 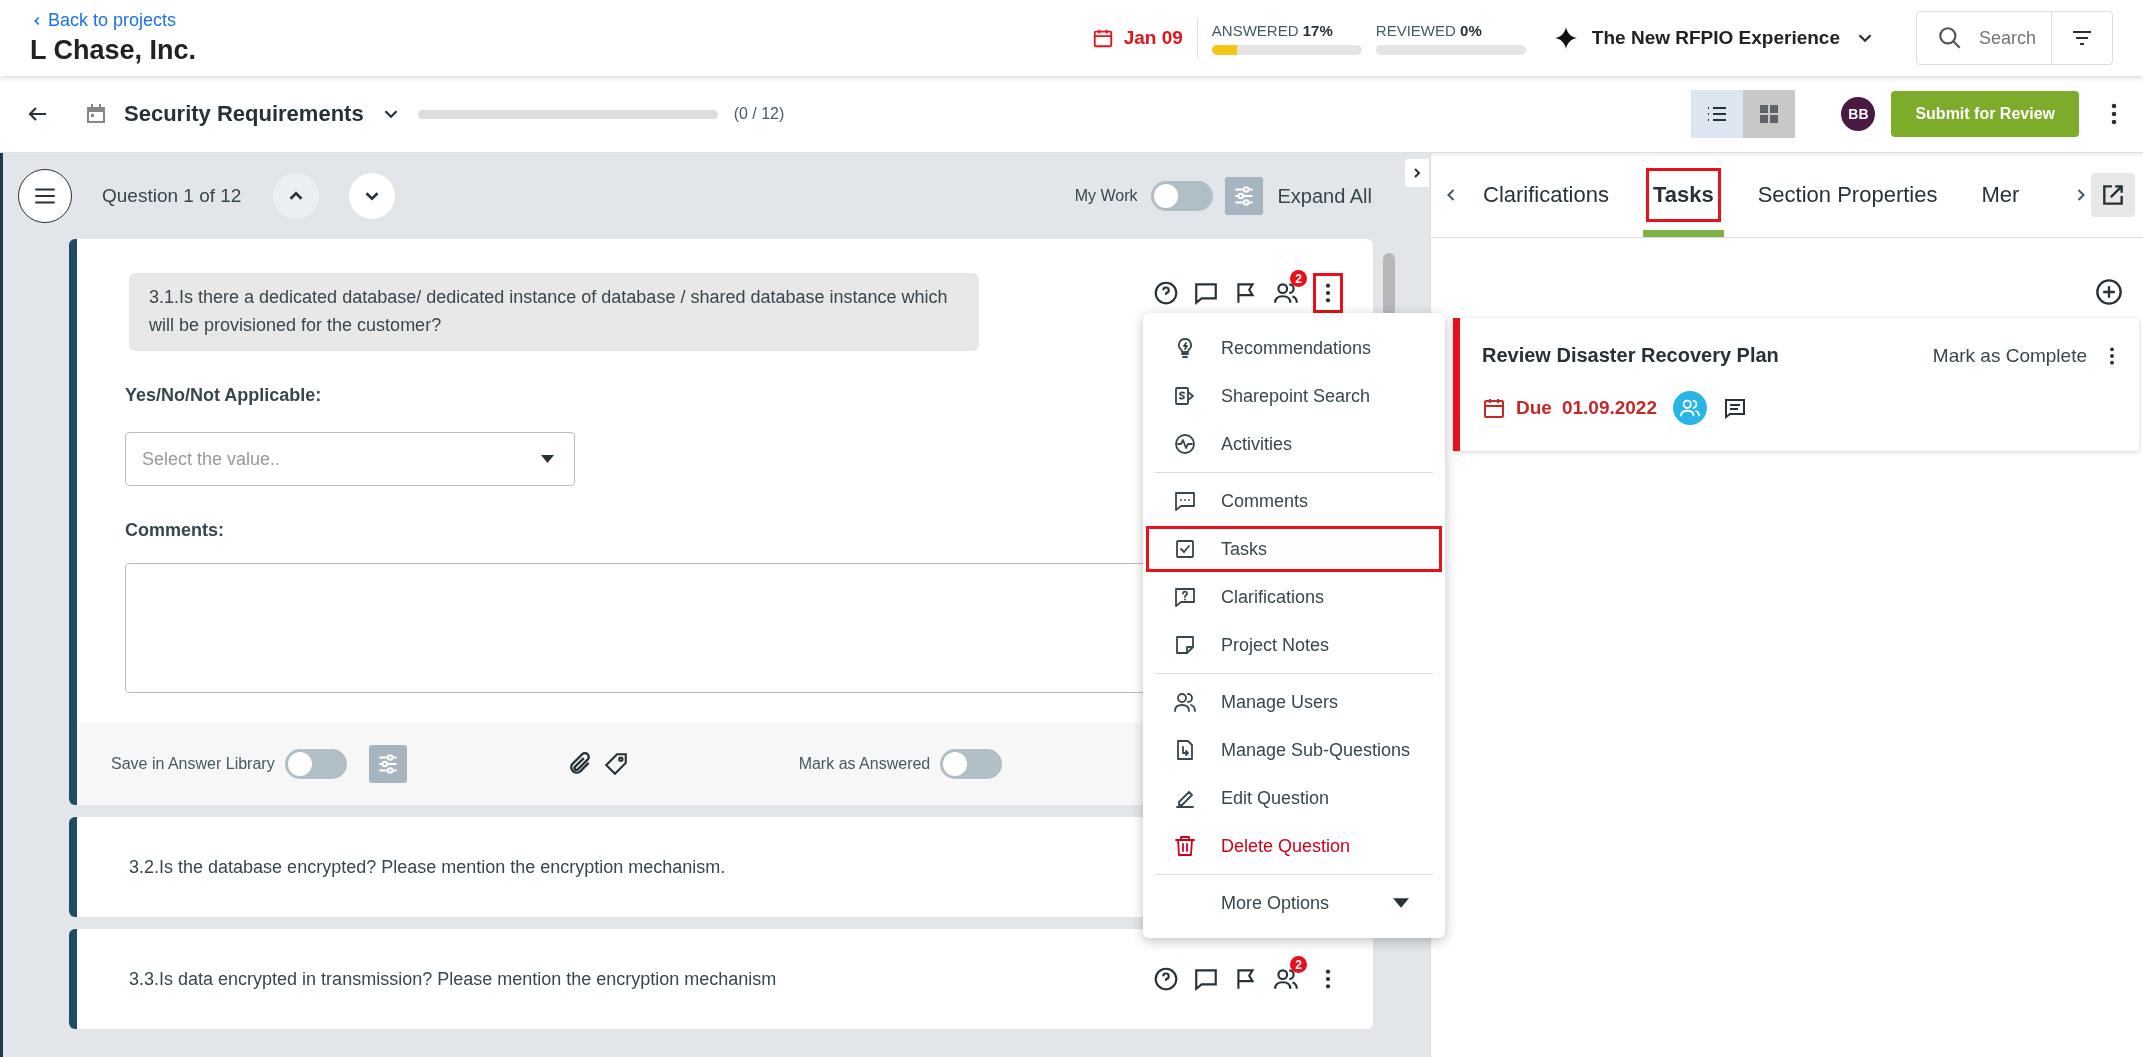 What do you see at coordinates (1272, 30) in the screenshot?
I see `progress-label: ANSWERED 17%` at bounding box center [1272, 30].